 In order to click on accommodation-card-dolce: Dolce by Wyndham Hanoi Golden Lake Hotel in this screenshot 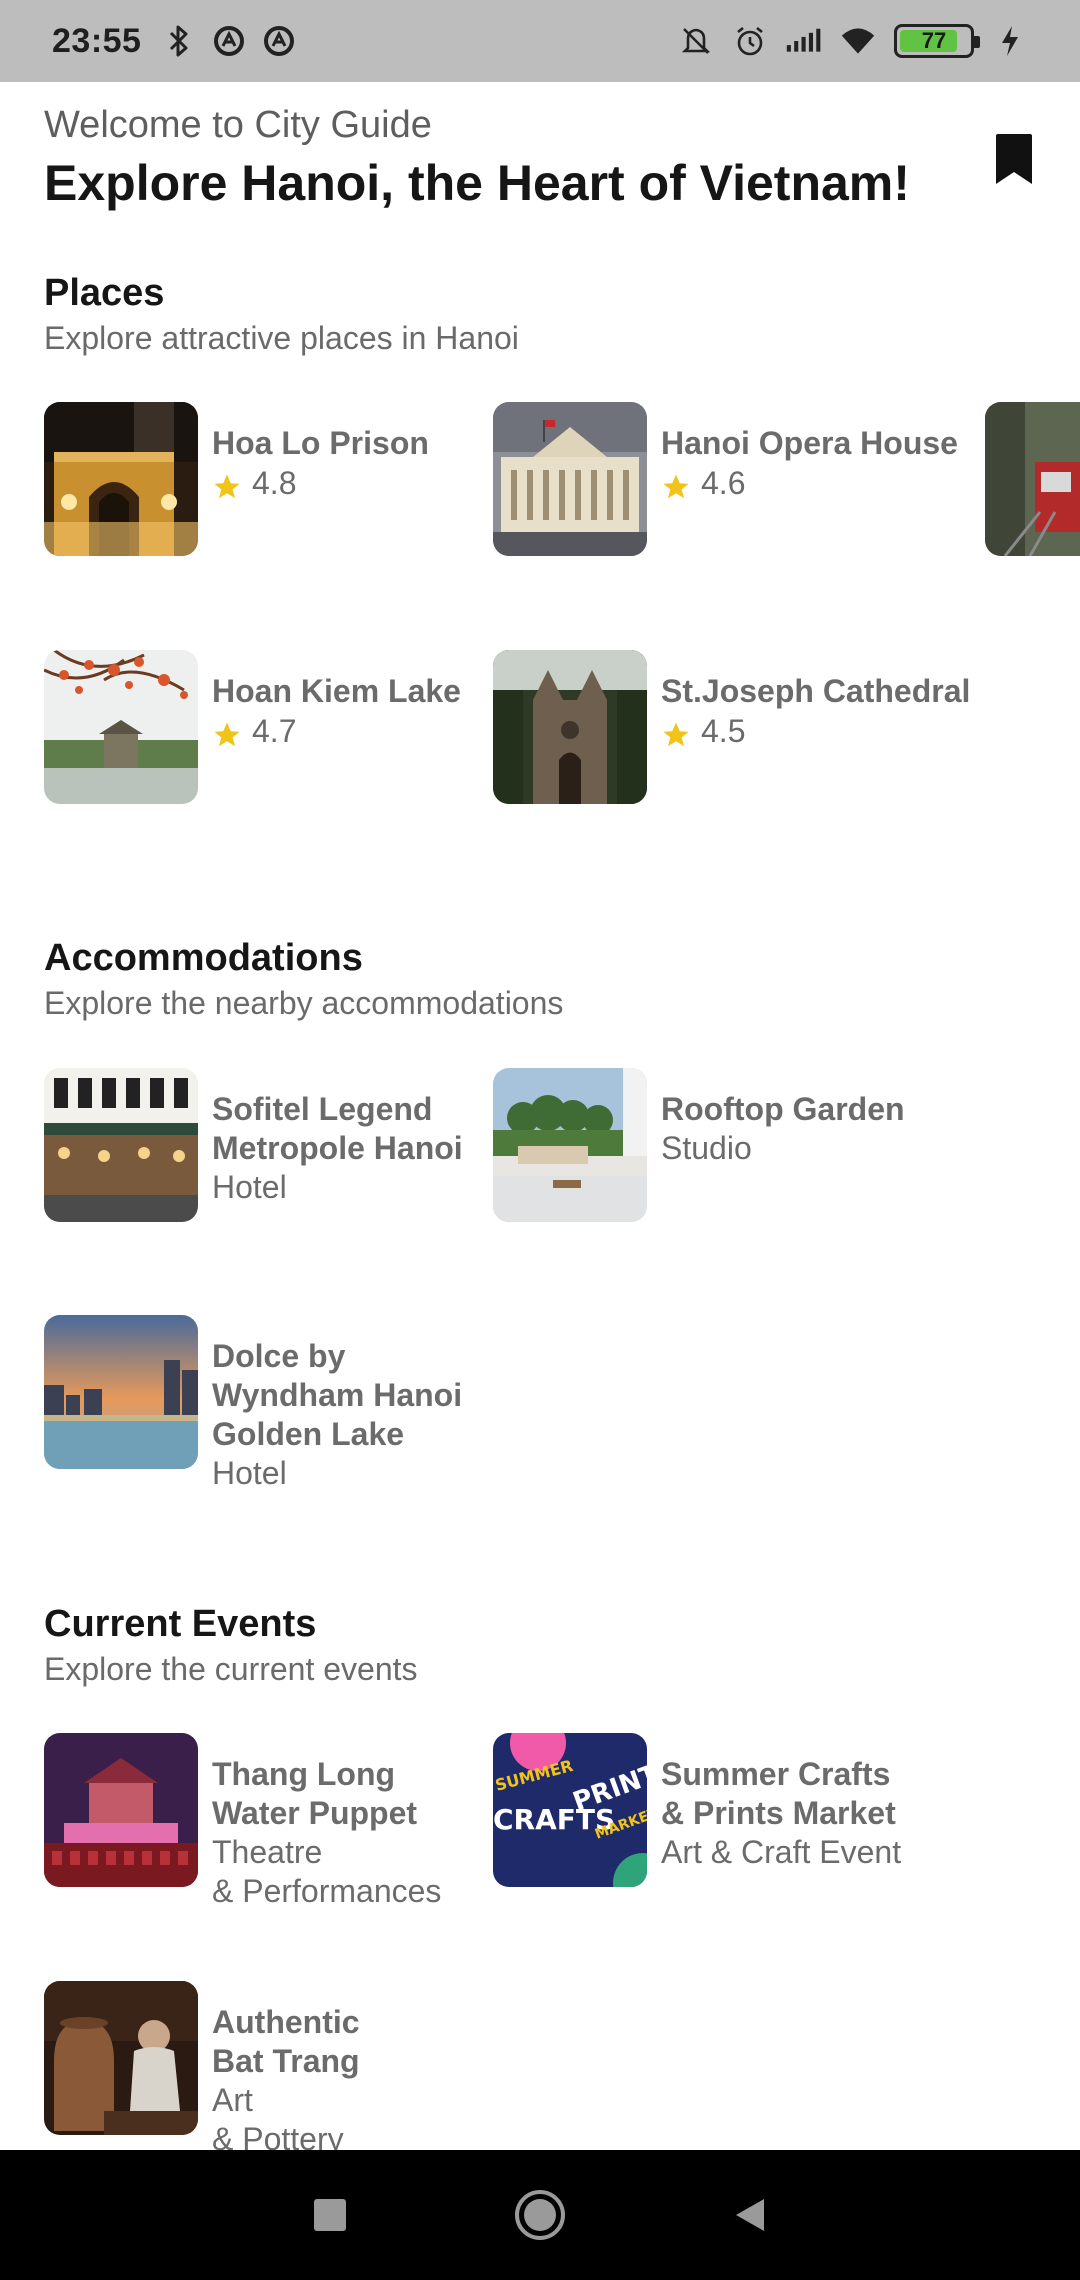, I will do `click(264, 1403)`.